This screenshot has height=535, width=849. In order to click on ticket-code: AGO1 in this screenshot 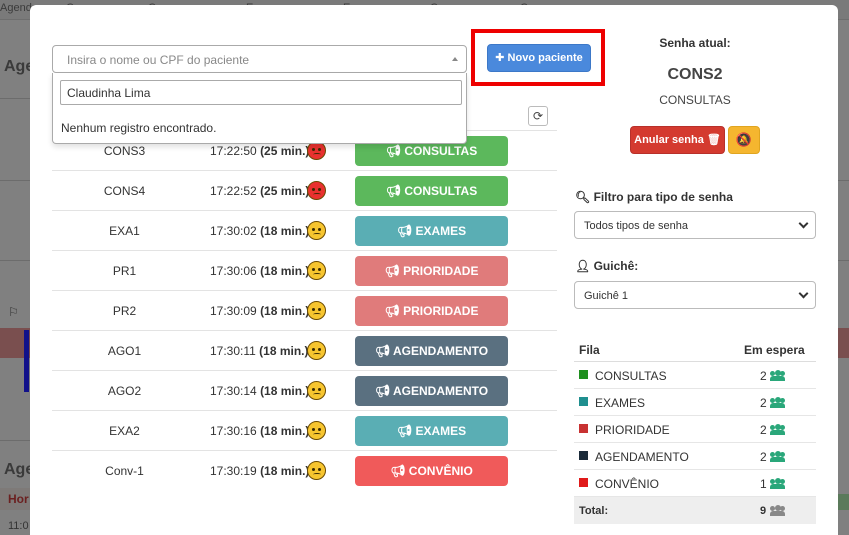, I will do `click(124, 351)`.